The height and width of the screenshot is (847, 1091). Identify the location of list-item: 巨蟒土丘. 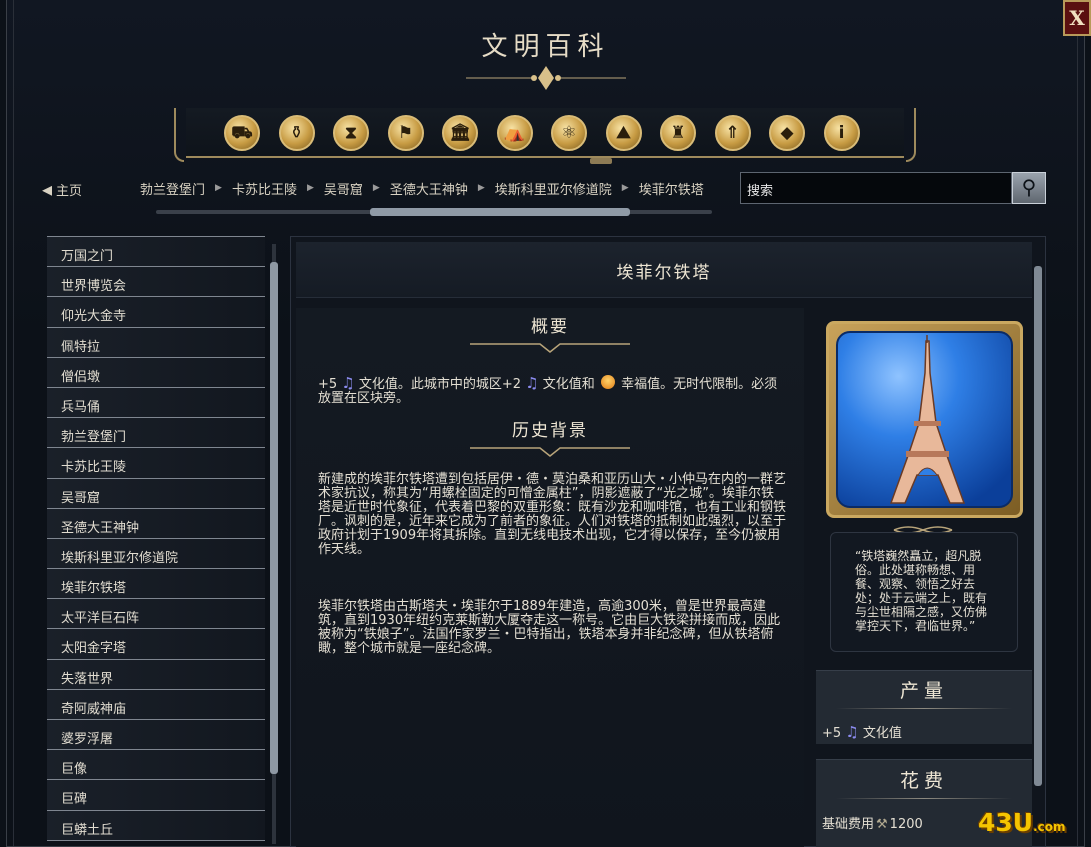
(156, 825).